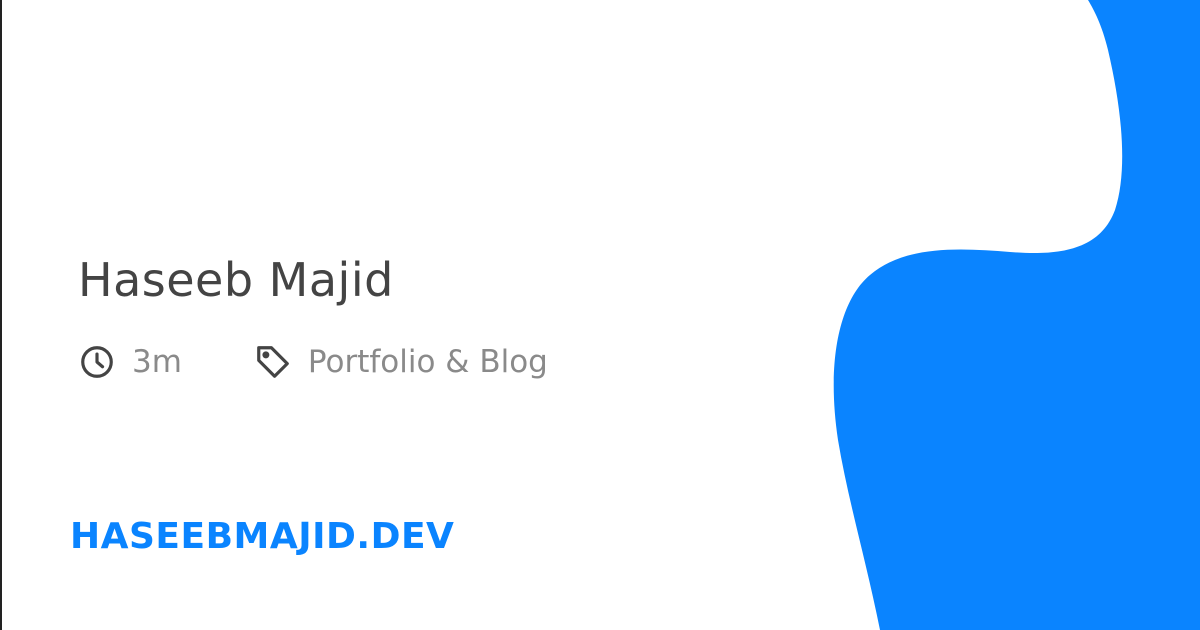  Describe the element at coordinates (273, 362) in the screenshot. I see `tag-icon` at that location.